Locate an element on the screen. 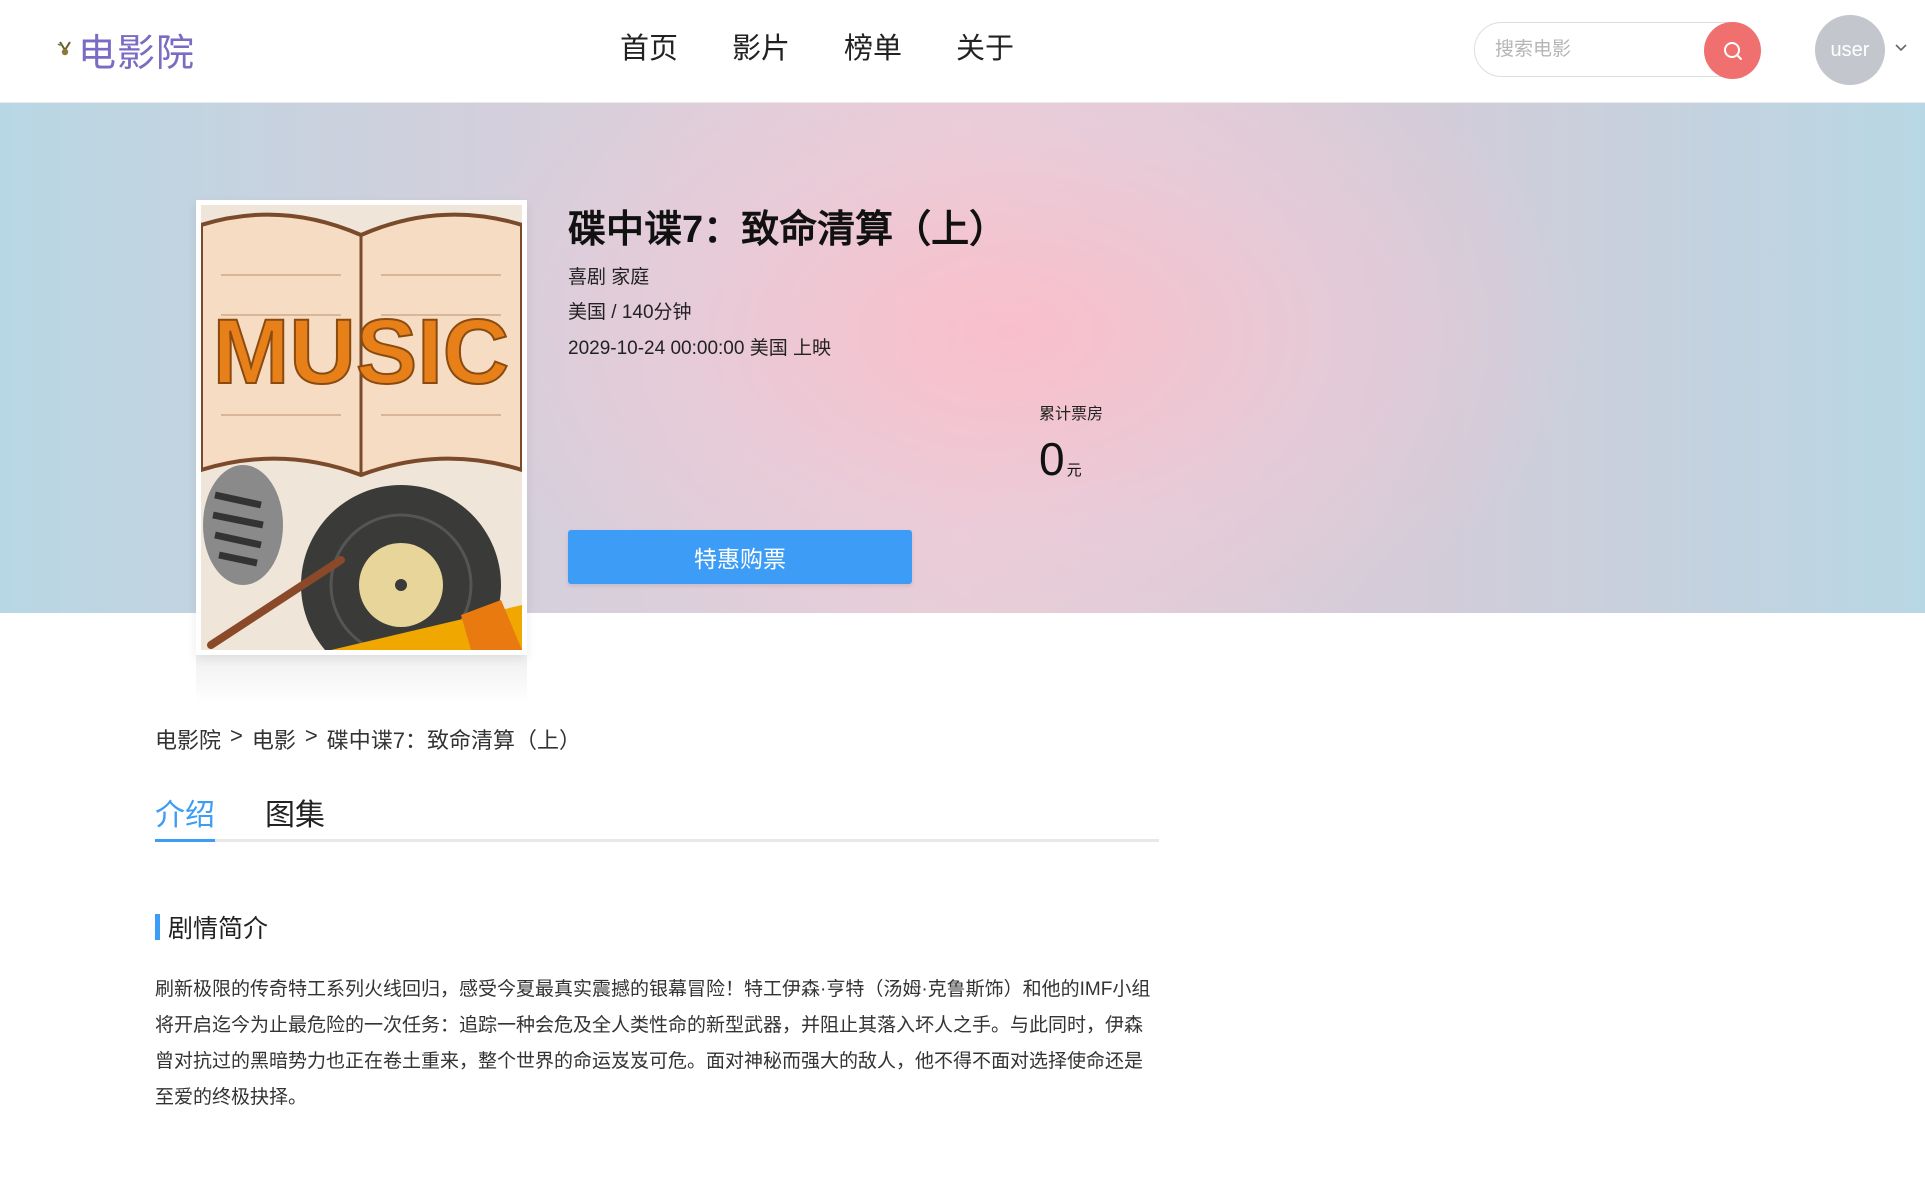 The height and width of the screenshot is (1195, 1925). poster-reflection is located at coordinates (361, 680).